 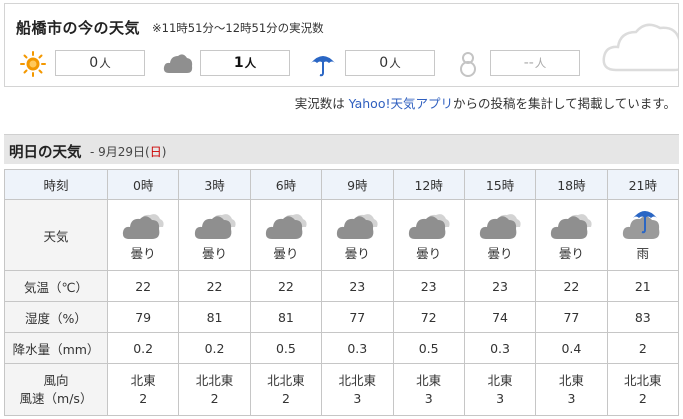 I want to click on rainy-count: 0人, so click(x=390, y=63).